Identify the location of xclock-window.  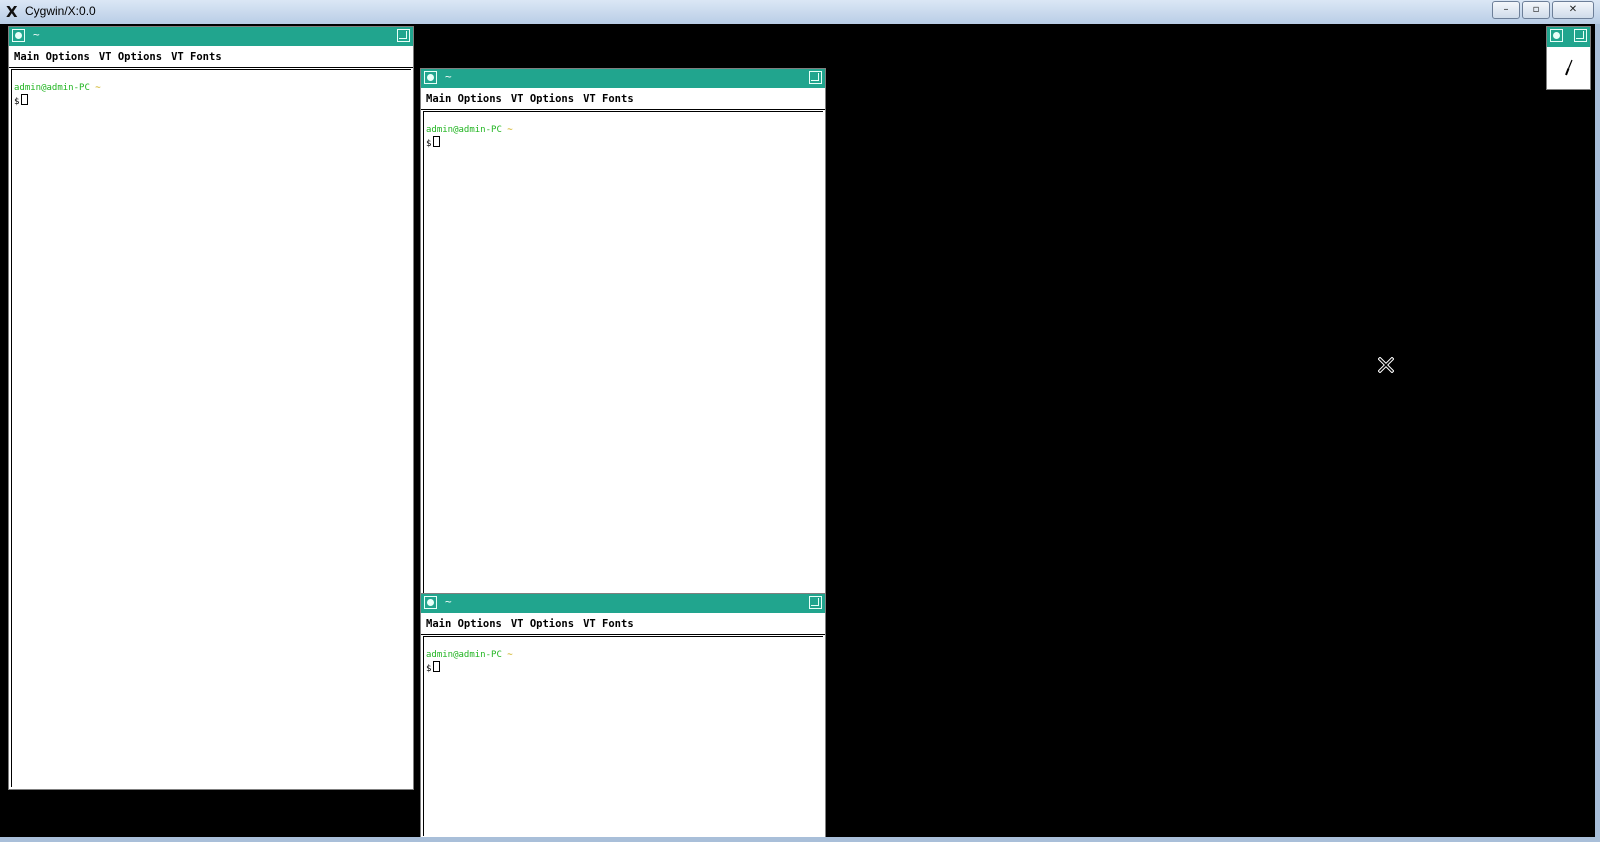
(1568, 58).